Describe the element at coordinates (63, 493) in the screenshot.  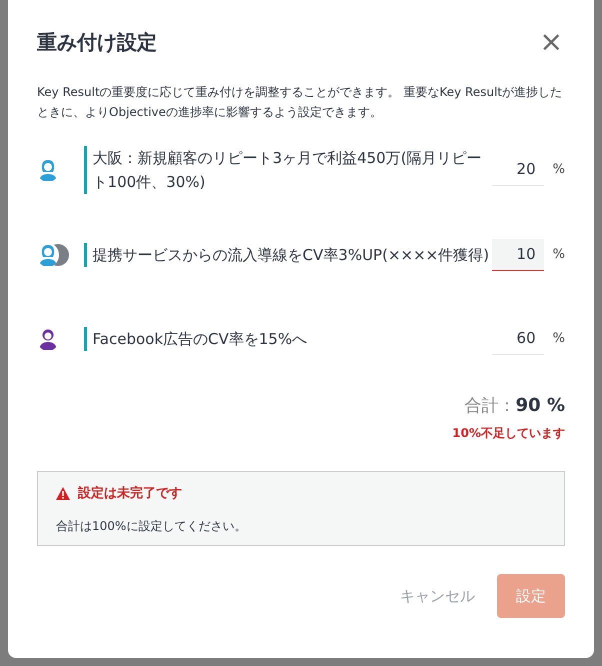
I see `warning-icon` at that location.